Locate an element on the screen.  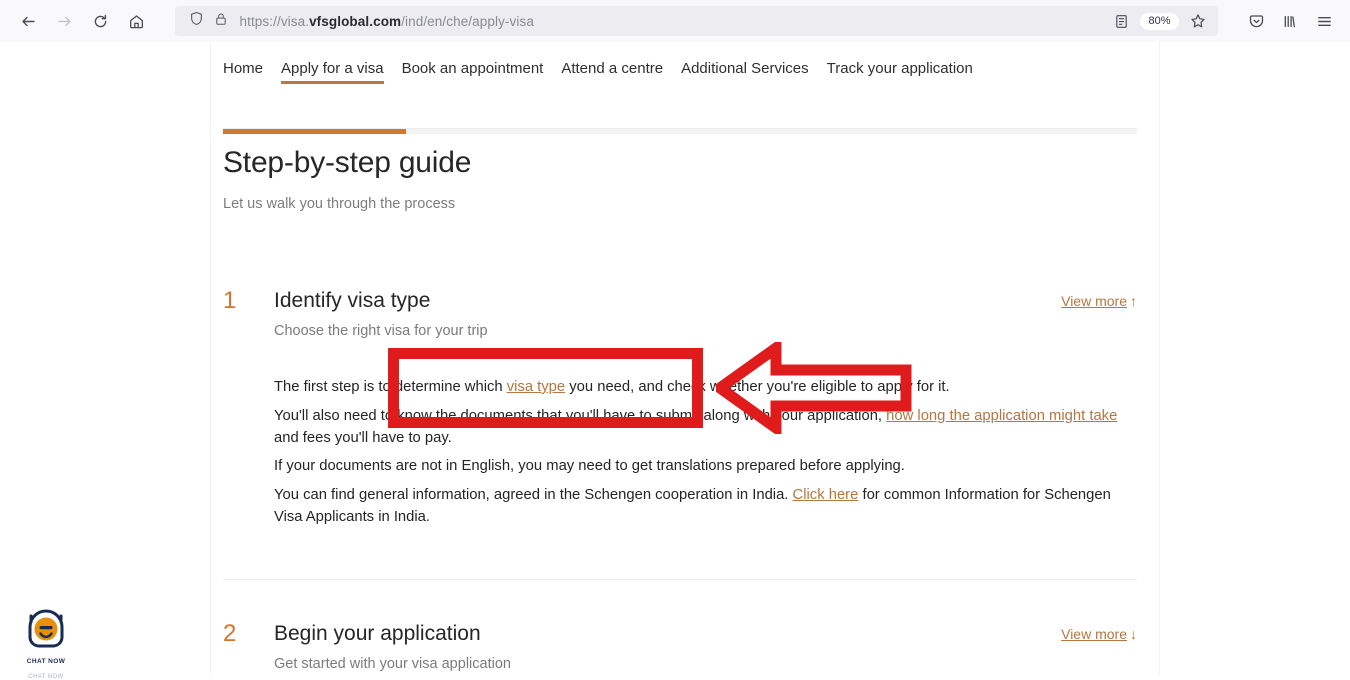
zoom-level-badge: 80% is located at coordinates (1159, 21).